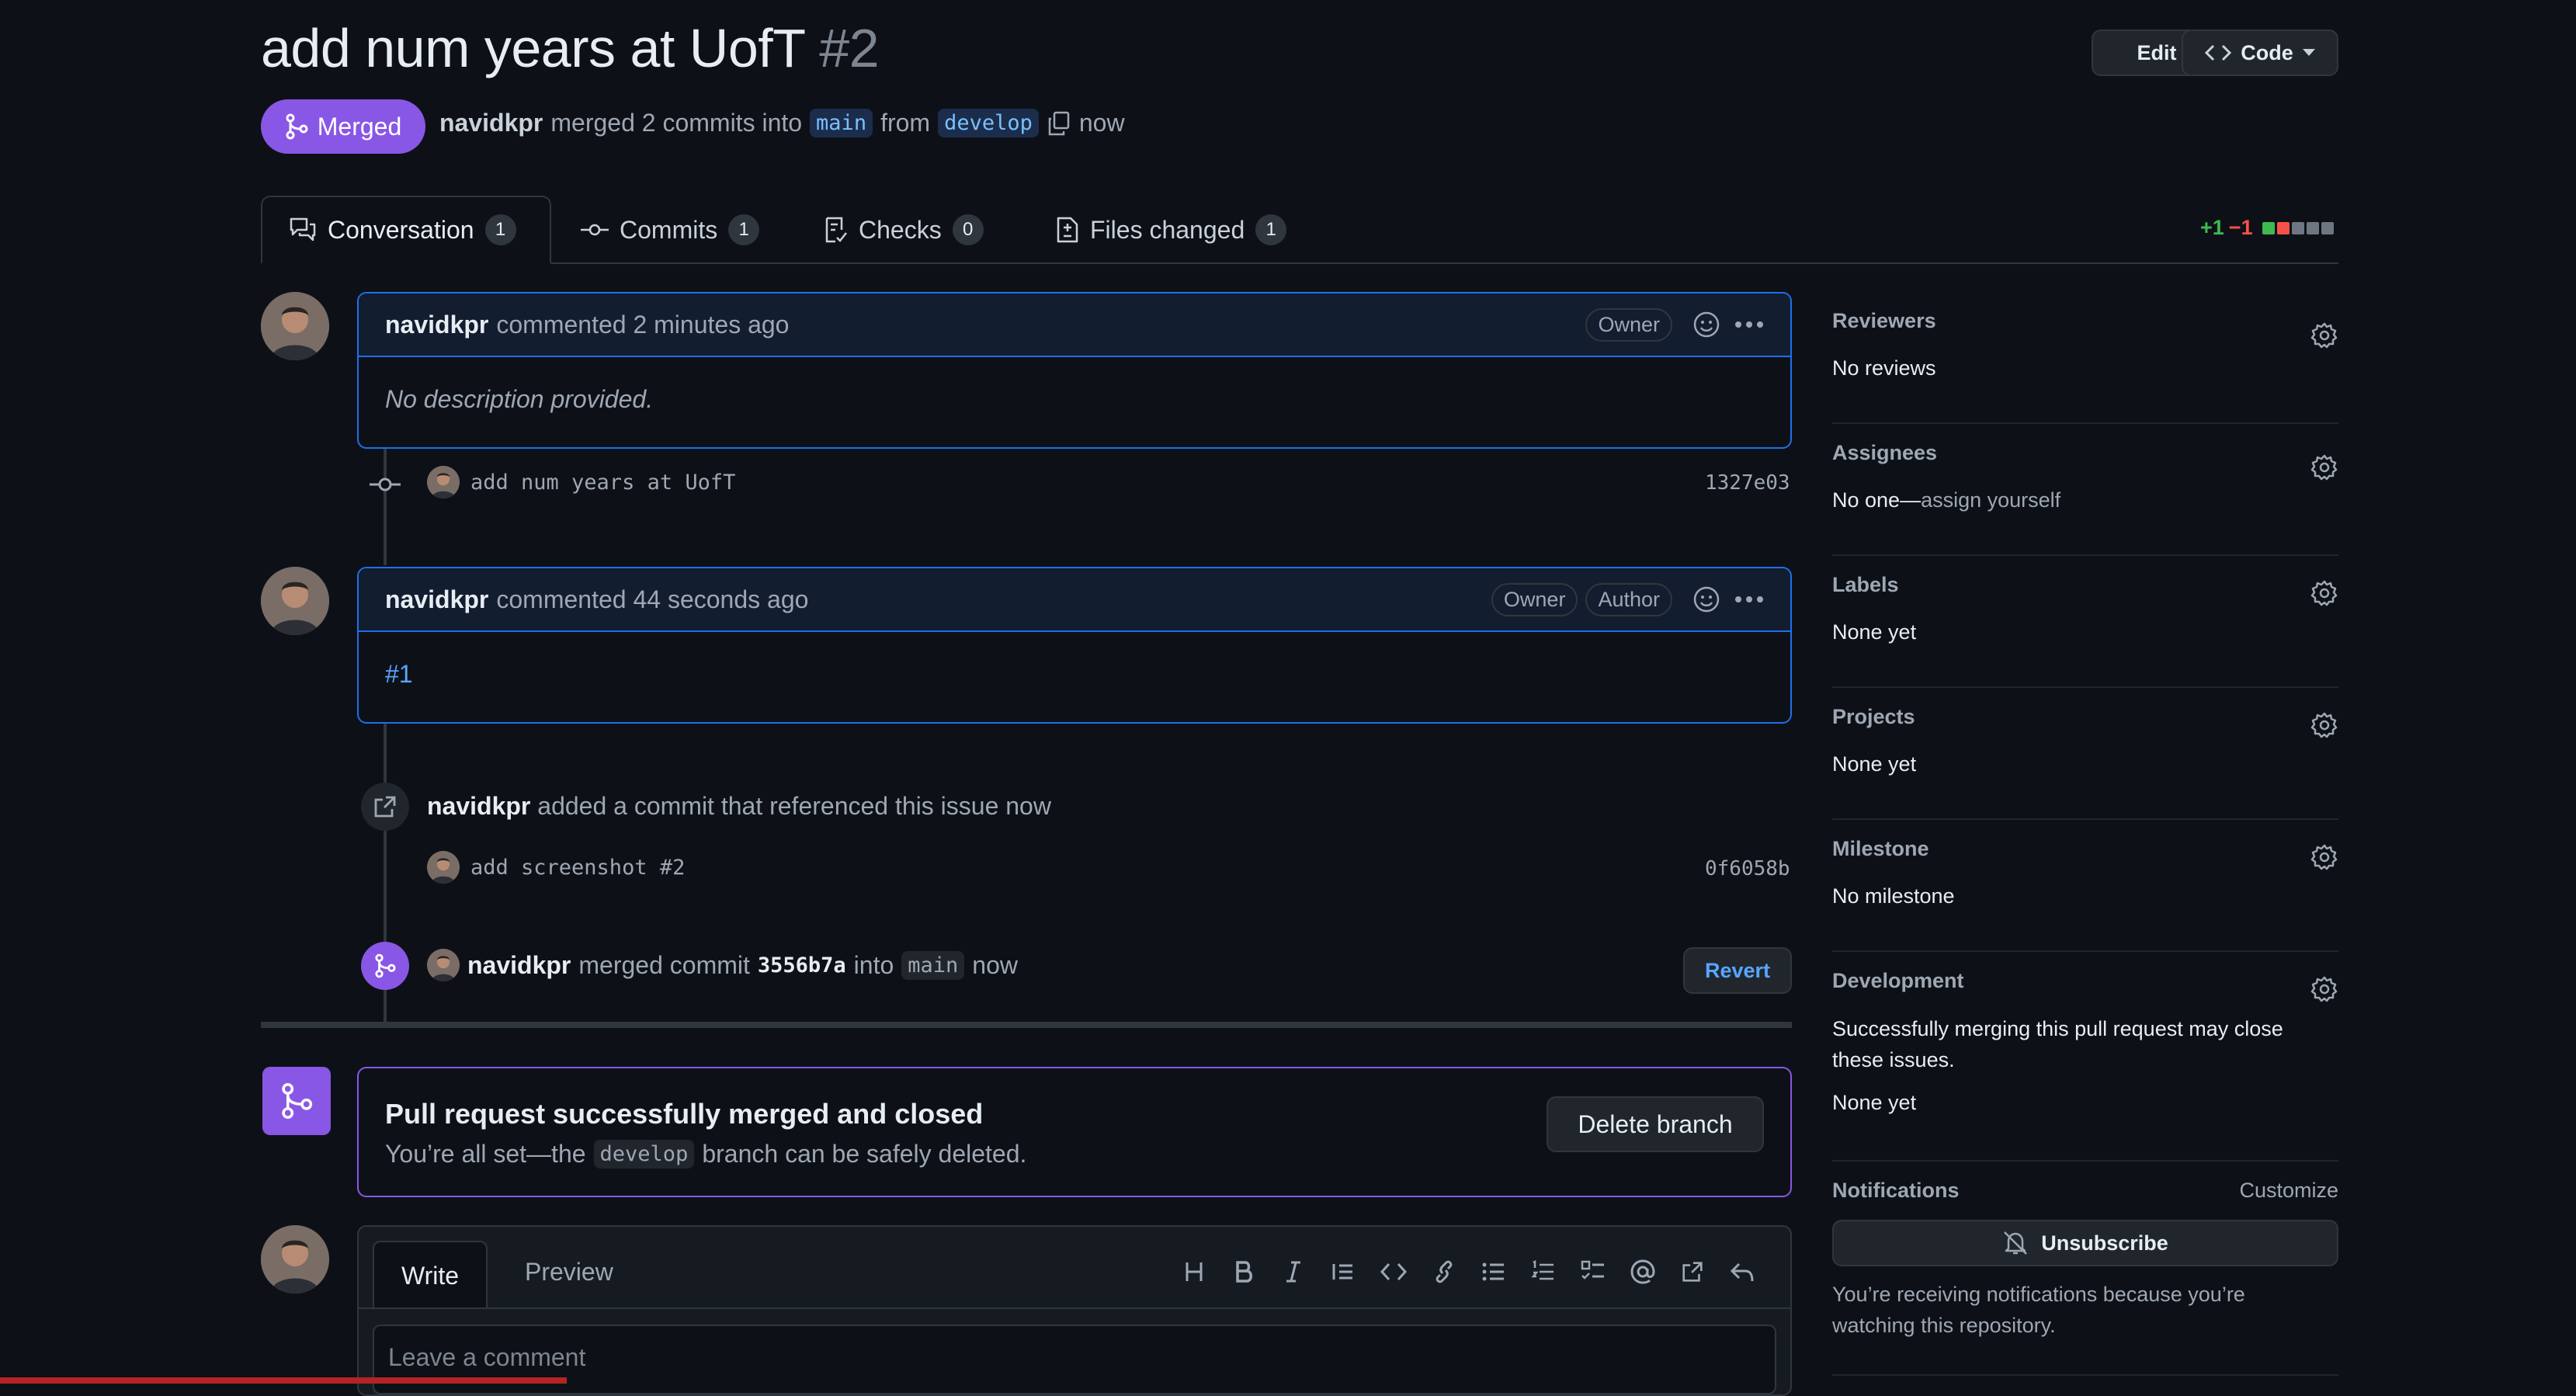 This screenshot has width=2576, height=1396. I want to click on sidebar-value: No one—, so click(1877, 500).